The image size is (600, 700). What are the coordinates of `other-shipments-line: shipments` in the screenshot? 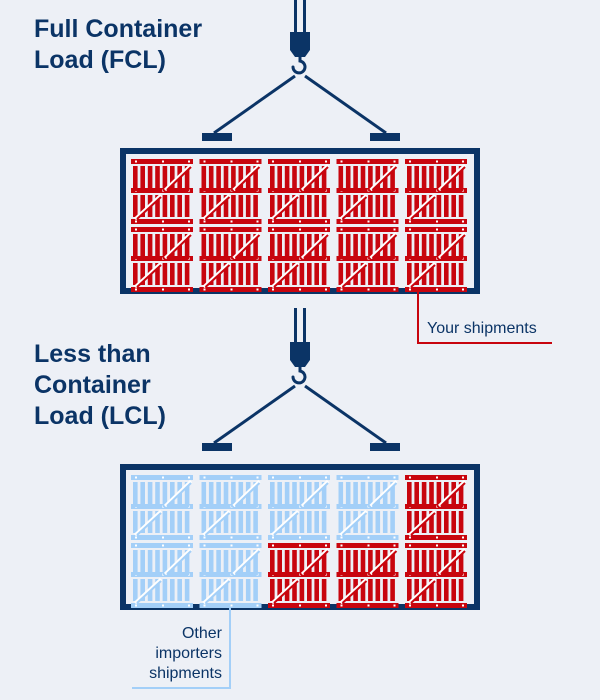 It's located at (185, 673).